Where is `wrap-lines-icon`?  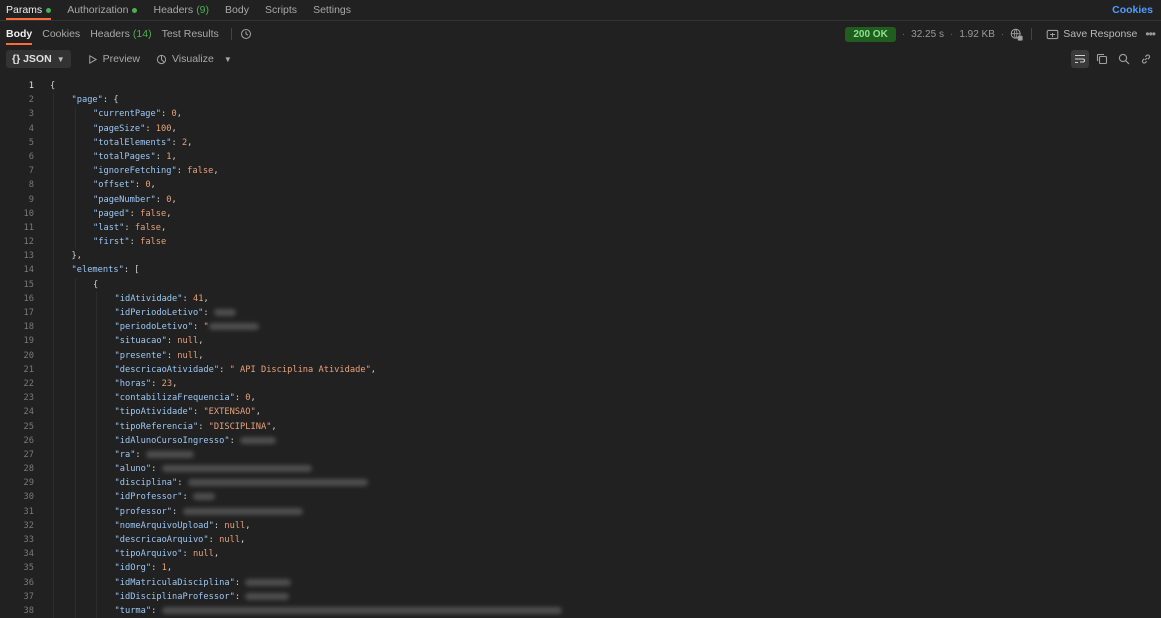 wrap-lines-icon is located at coordinates (1080, 59).